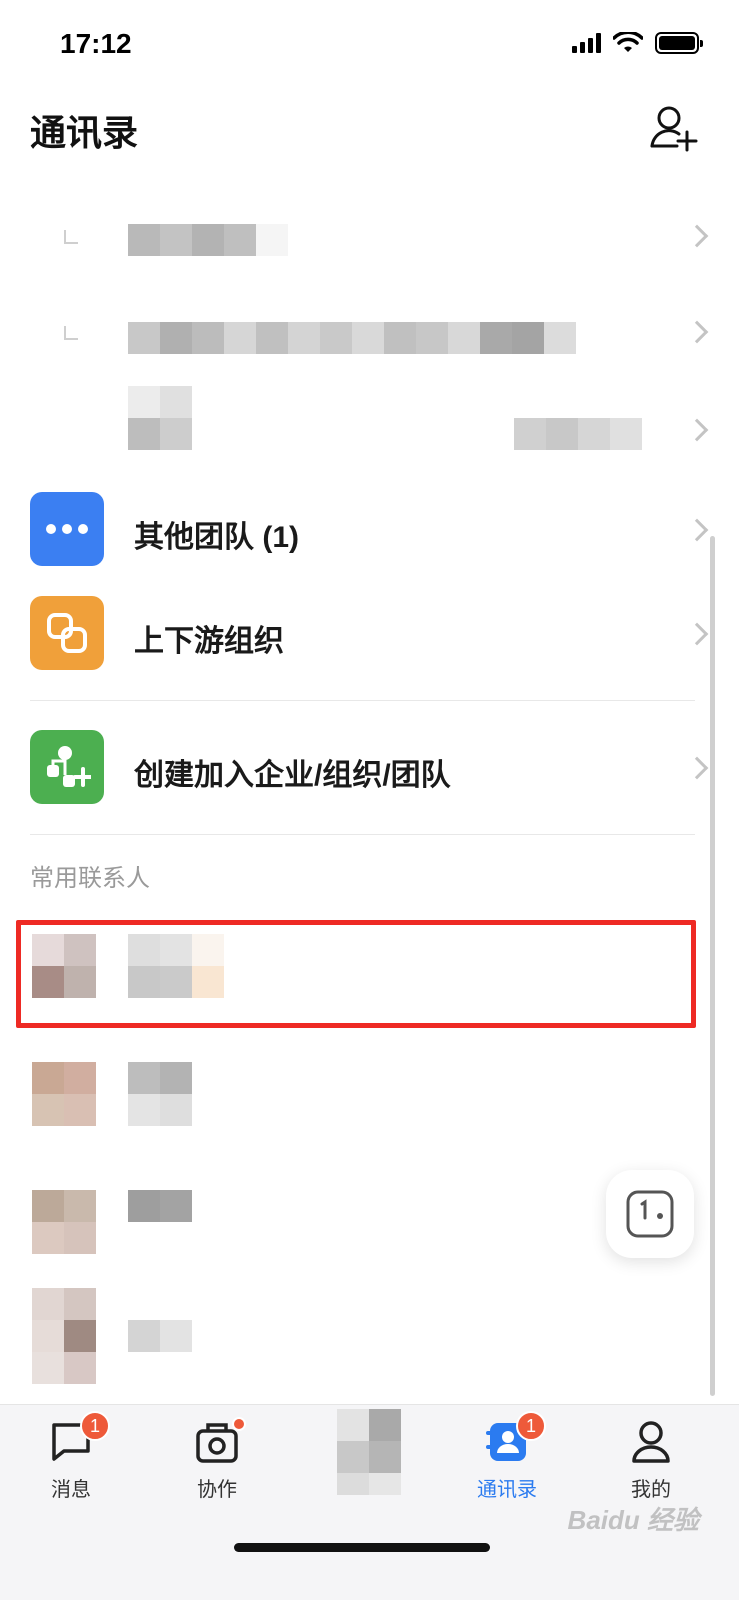 This screenshot has width=739, height=1600. What do you see at coordinates (586, 43) in the screenshot?
I see `signal-icon` at bounding box center [586, 43].